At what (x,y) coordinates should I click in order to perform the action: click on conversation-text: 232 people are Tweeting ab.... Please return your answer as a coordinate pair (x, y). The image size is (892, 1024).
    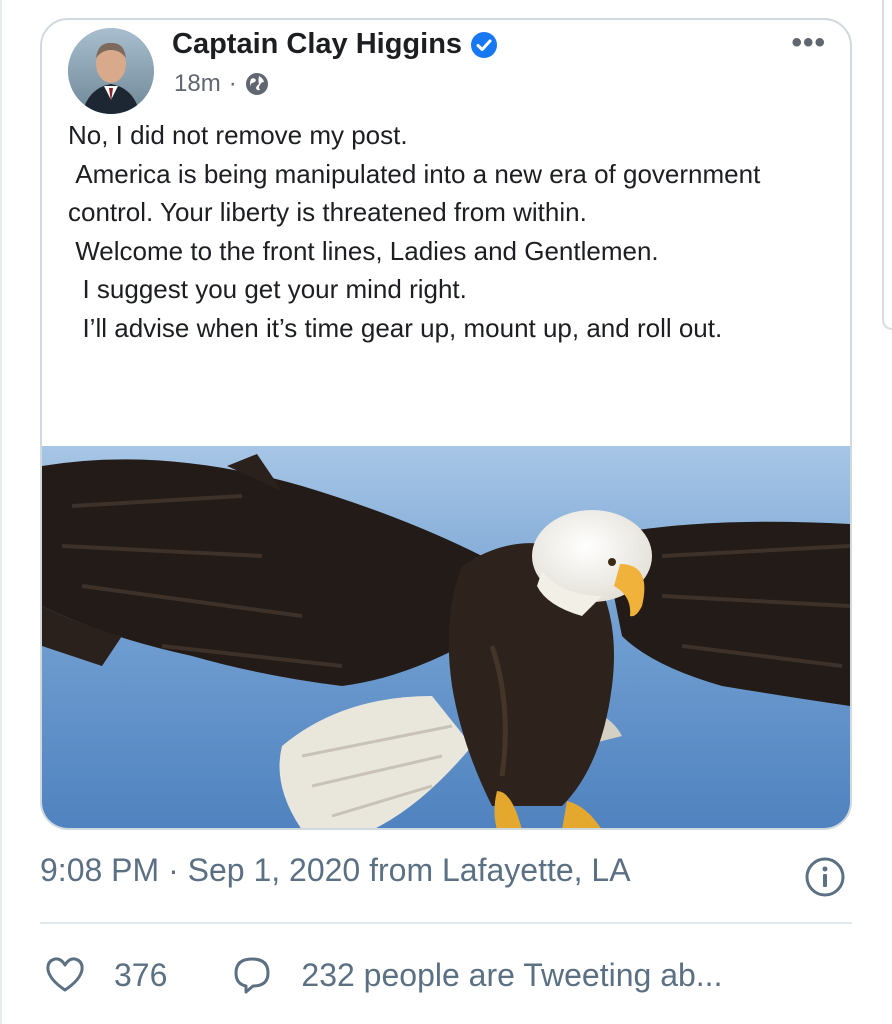
    Looking at the image, I should click on (512, 974).